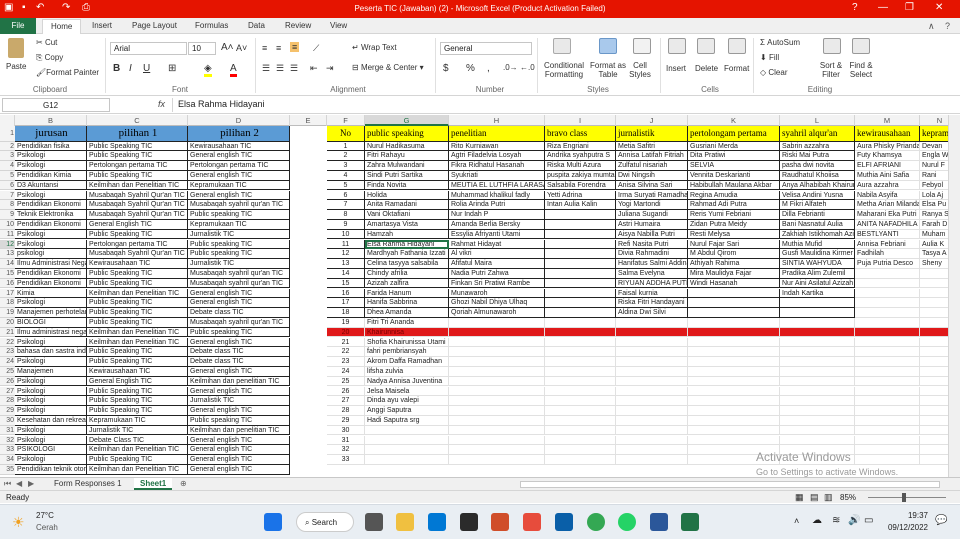 This screenshot has width=960, height=539. What do you see at coordinates (814, 497) in the screenshot?
I see `page-layout-view-icon: ▤` at bounding box center [814, 497].